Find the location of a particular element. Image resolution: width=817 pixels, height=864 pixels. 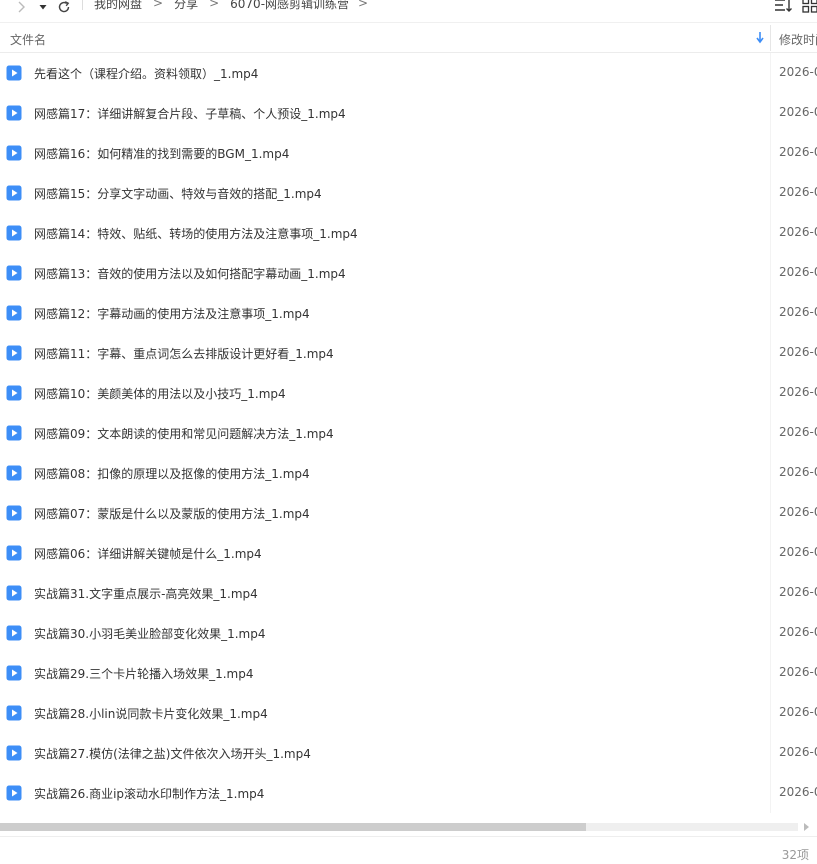

file-name: 网感篇09：文本朗读的使用和常见问题解决方法_1.mp4 is located at coordinates (184, 433).